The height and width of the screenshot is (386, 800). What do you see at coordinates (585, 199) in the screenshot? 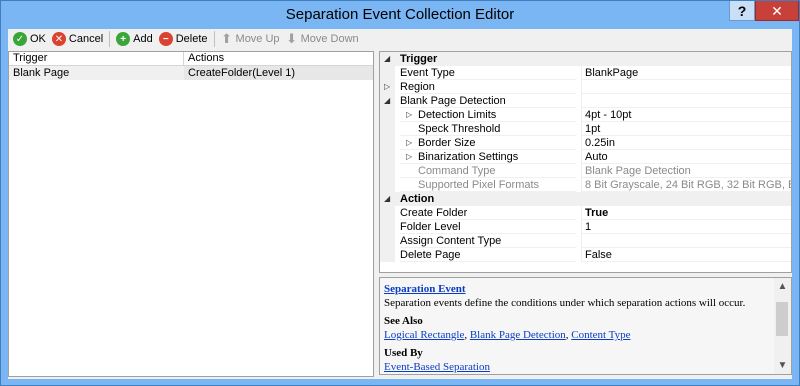
I see `category-action: ◢ Action` at bounding box center [585, 199].